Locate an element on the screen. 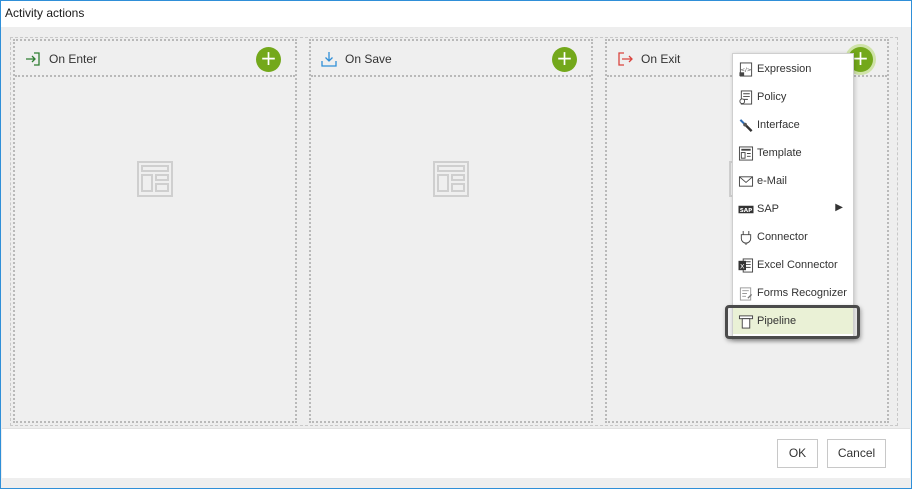 The image size is (912, 489). bottom-strip is located at coordinates (456, 483).